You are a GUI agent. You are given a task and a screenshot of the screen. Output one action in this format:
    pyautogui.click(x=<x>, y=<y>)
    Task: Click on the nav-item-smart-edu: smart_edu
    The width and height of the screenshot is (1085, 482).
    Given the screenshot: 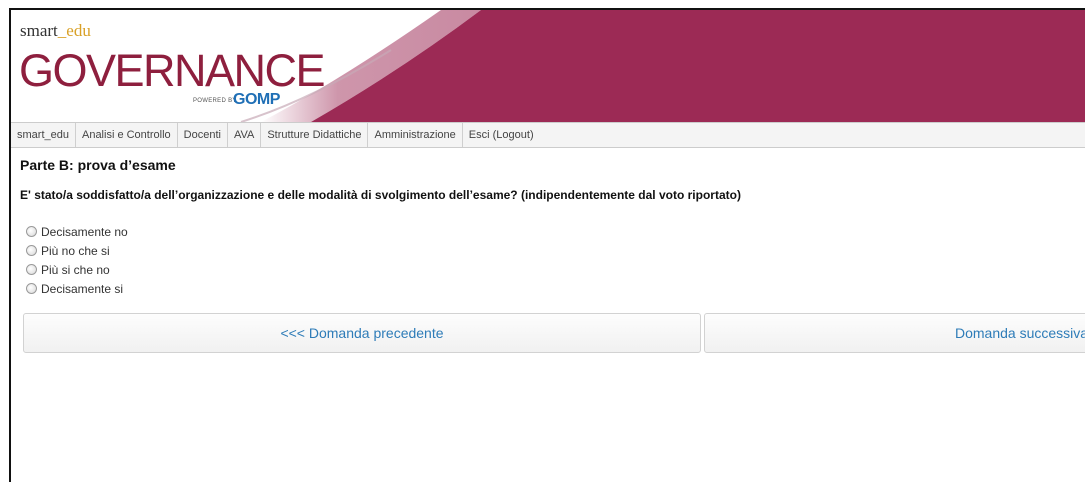 What is the action you would take?
    pyautogui.click(x=43, y=135)
    